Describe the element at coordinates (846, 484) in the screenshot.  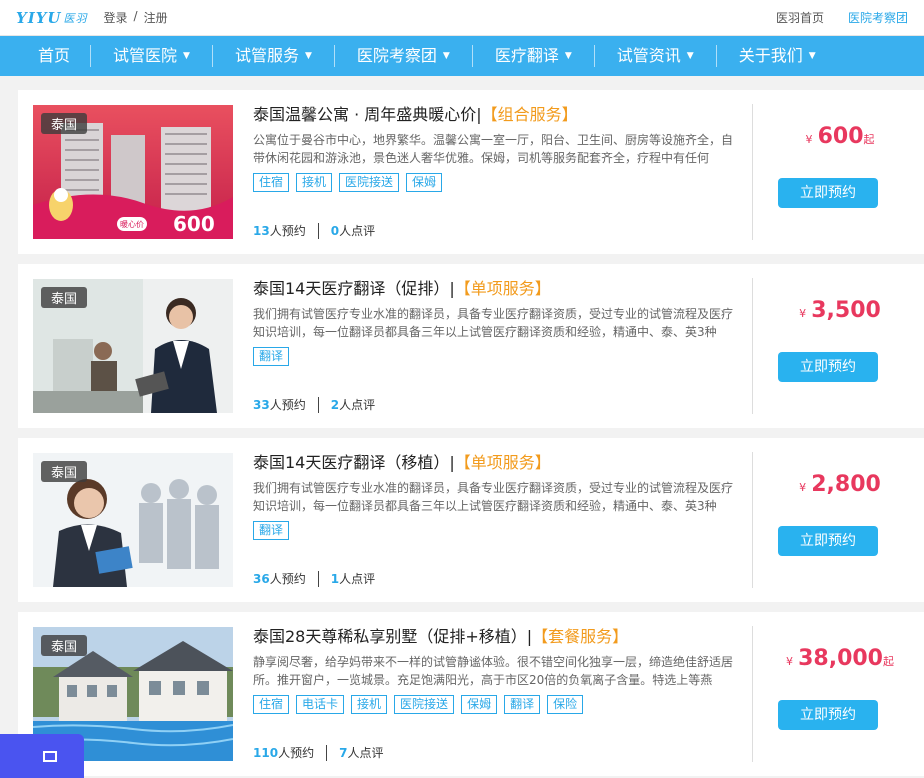
I see `price-amount: 2,800` at that location.